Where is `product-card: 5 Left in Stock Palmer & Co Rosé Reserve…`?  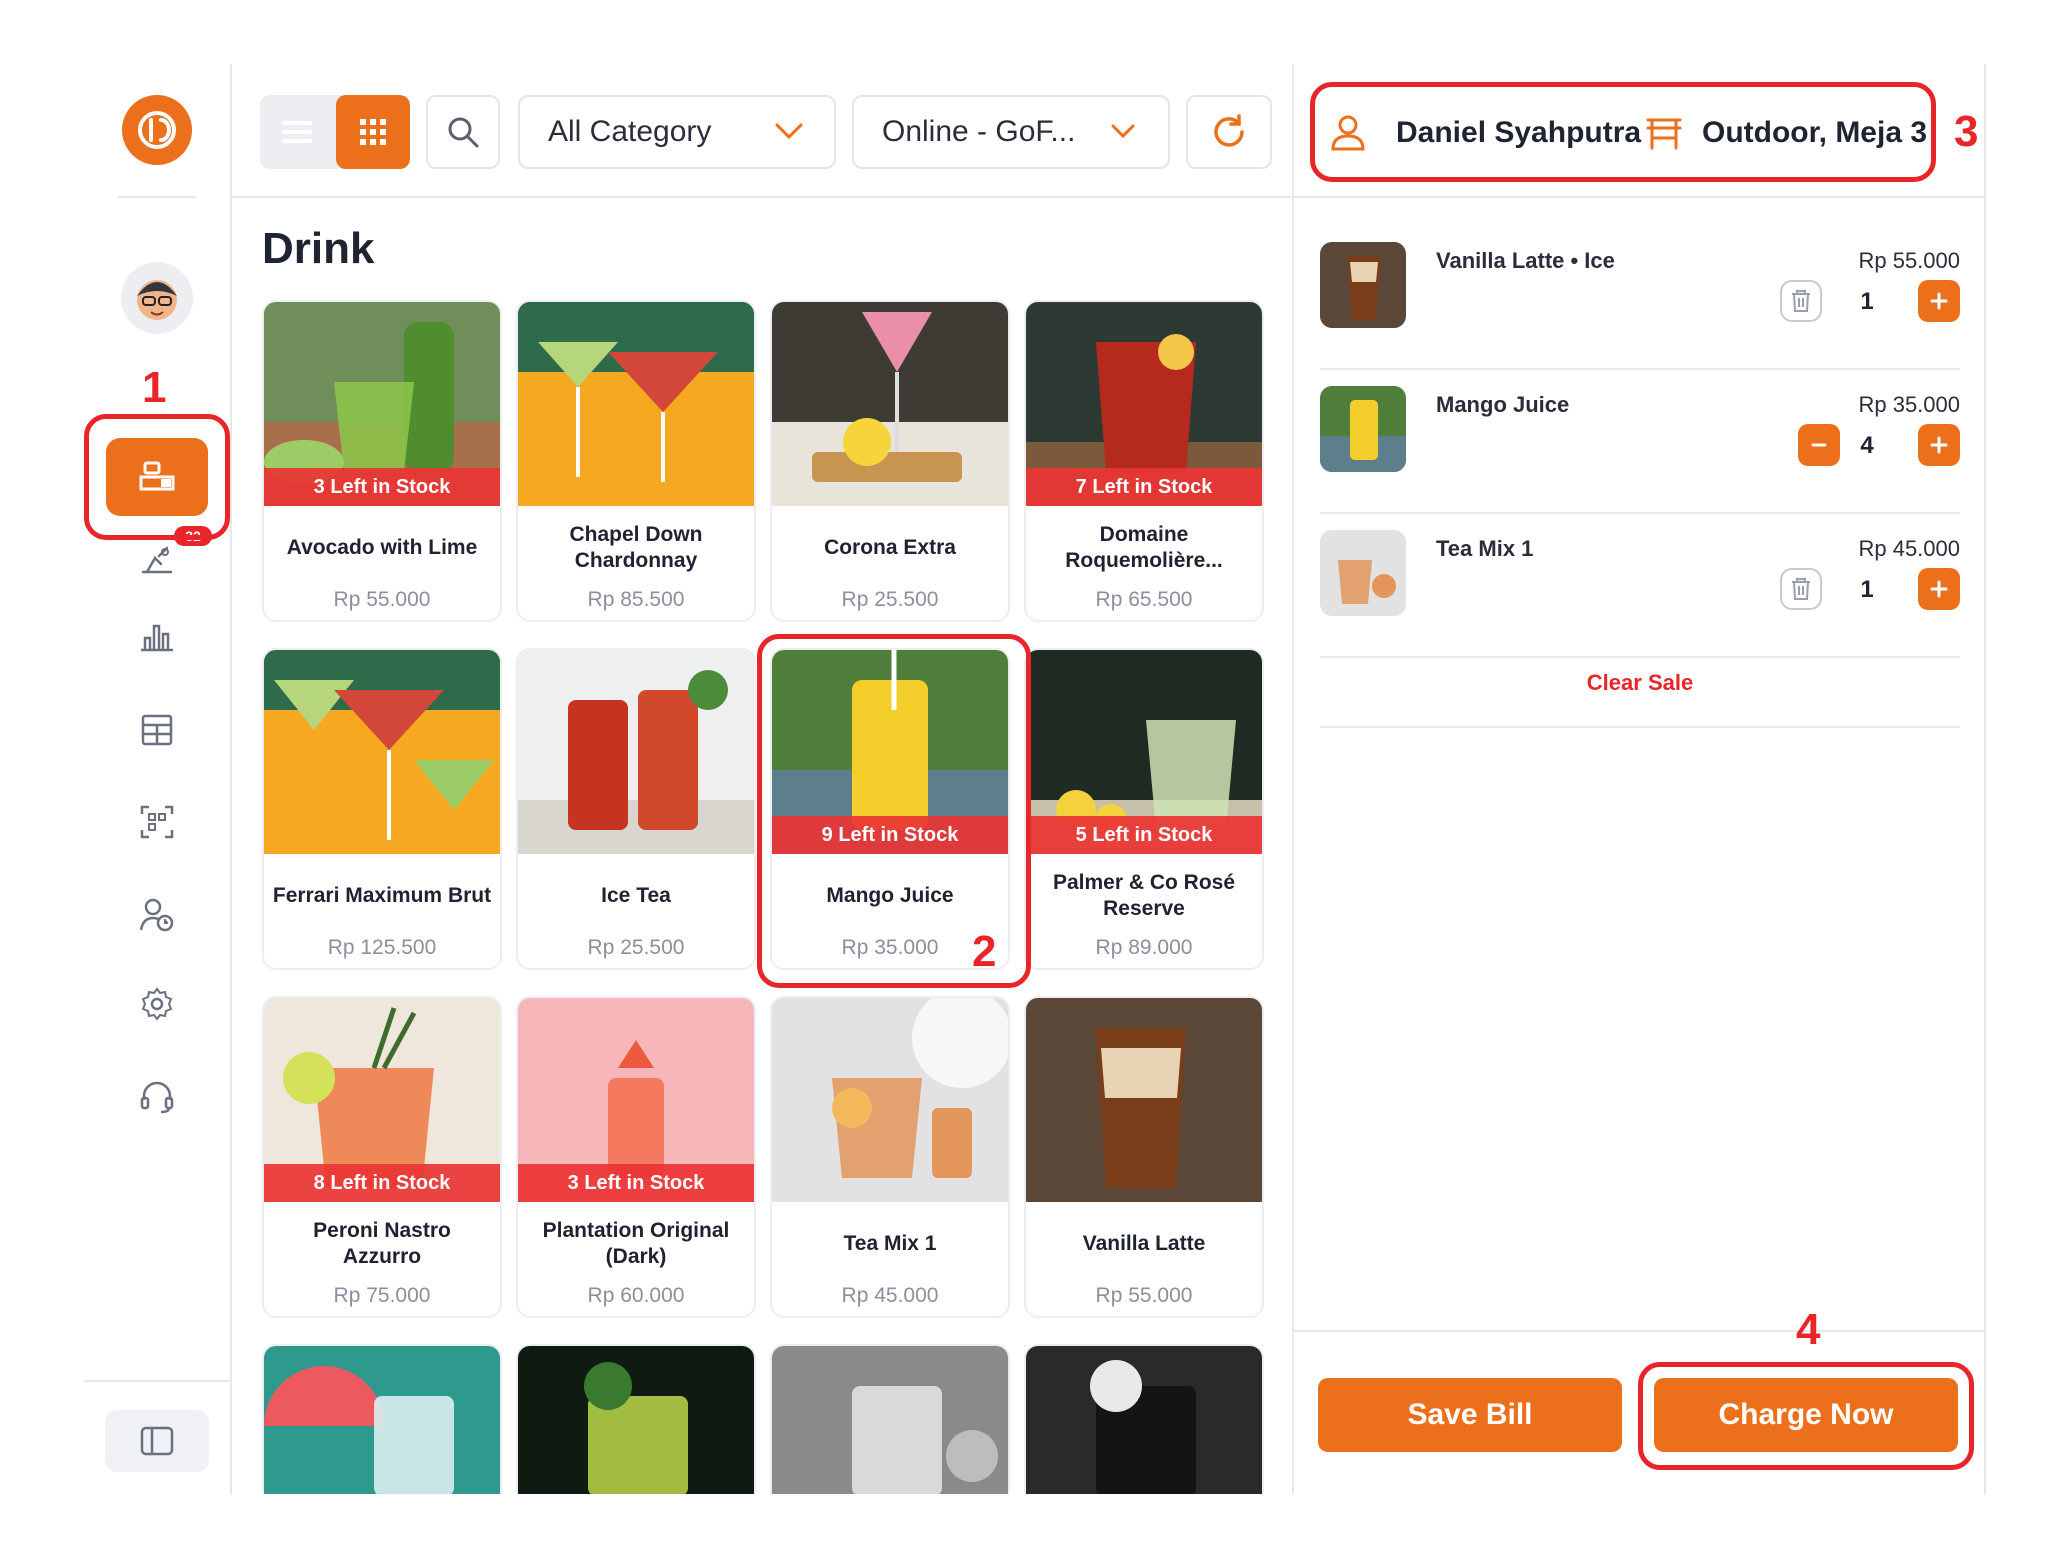
product-card: 5 Left in Stock Palmer & Co Rosé Reserve… is located at coordinates (1144, 809).